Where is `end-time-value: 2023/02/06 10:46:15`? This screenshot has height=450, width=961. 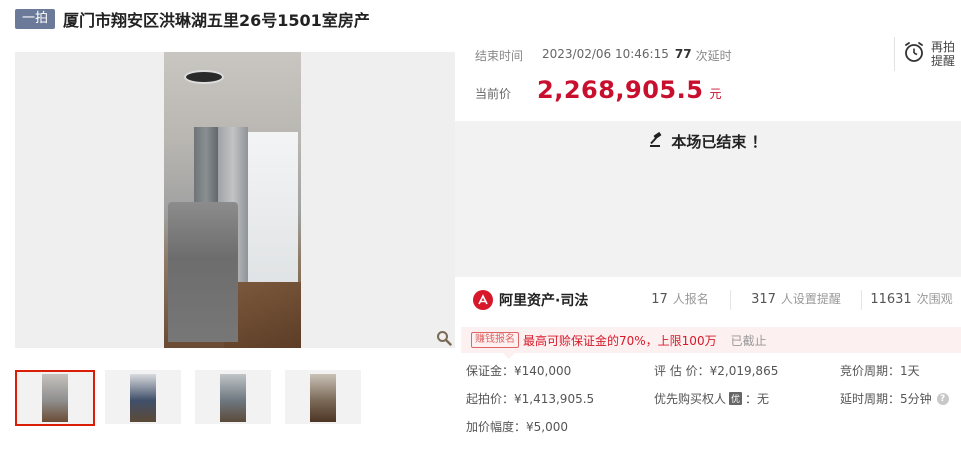
end-time-value: 2023/02/06 10:46:15 is located at coordinates (605, 54).